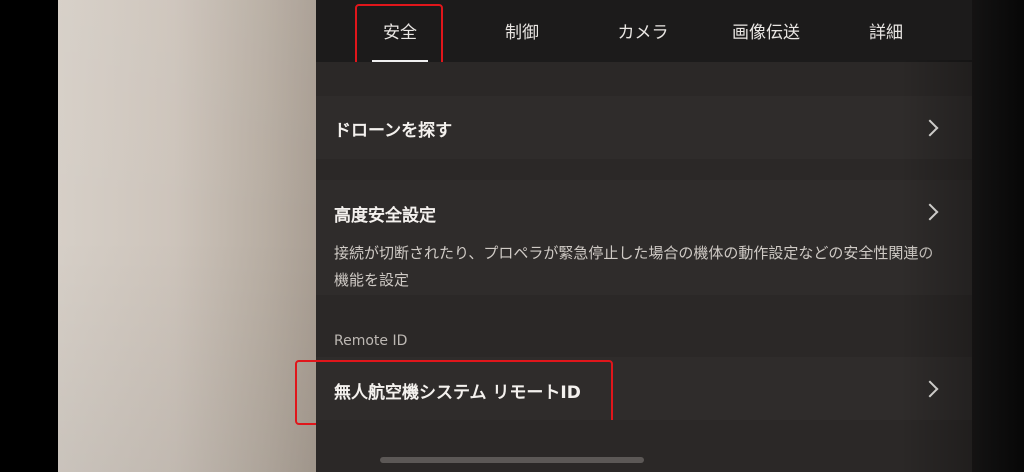 The image size is (1024, 472). What do you see at coordinates (644, 127) in the screenshot?
I see `find-drone-row: ドローンを探す` at bounding box center [644, 127].